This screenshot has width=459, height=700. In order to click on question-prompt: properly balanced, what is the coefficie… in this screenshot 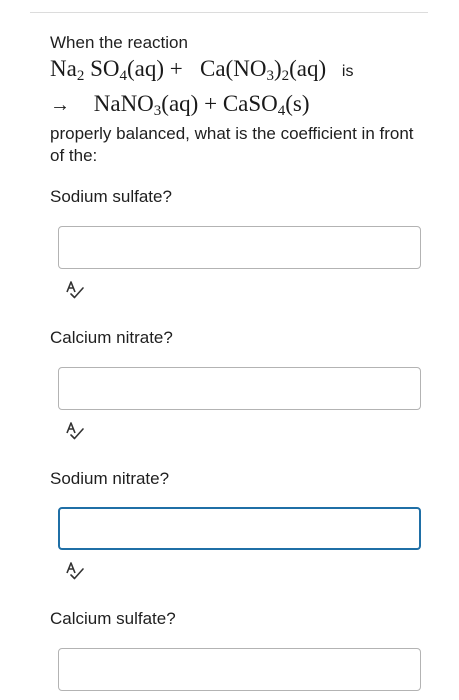, I will do `click(232, 144)`.